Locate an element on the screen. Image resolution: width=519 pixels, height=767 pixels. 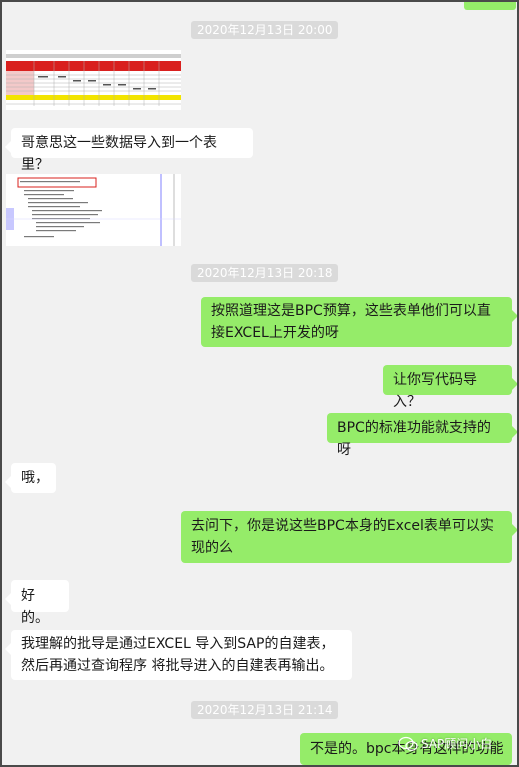
message-bubble: 让你写代码导入？ is located at coordinates (450, 387).